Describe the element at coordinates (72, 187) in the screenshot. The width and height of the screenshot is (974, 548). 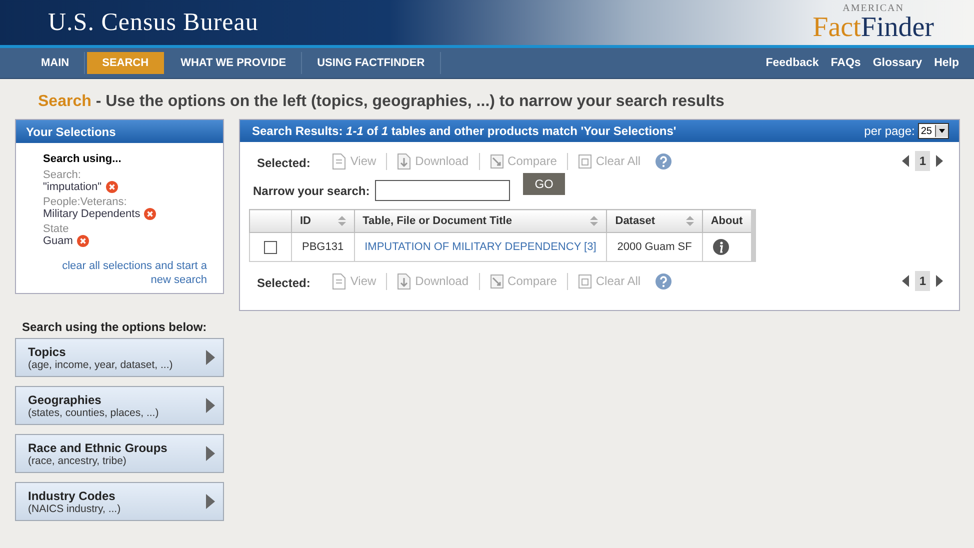
I see `filter-value: "imputation"` at that location.